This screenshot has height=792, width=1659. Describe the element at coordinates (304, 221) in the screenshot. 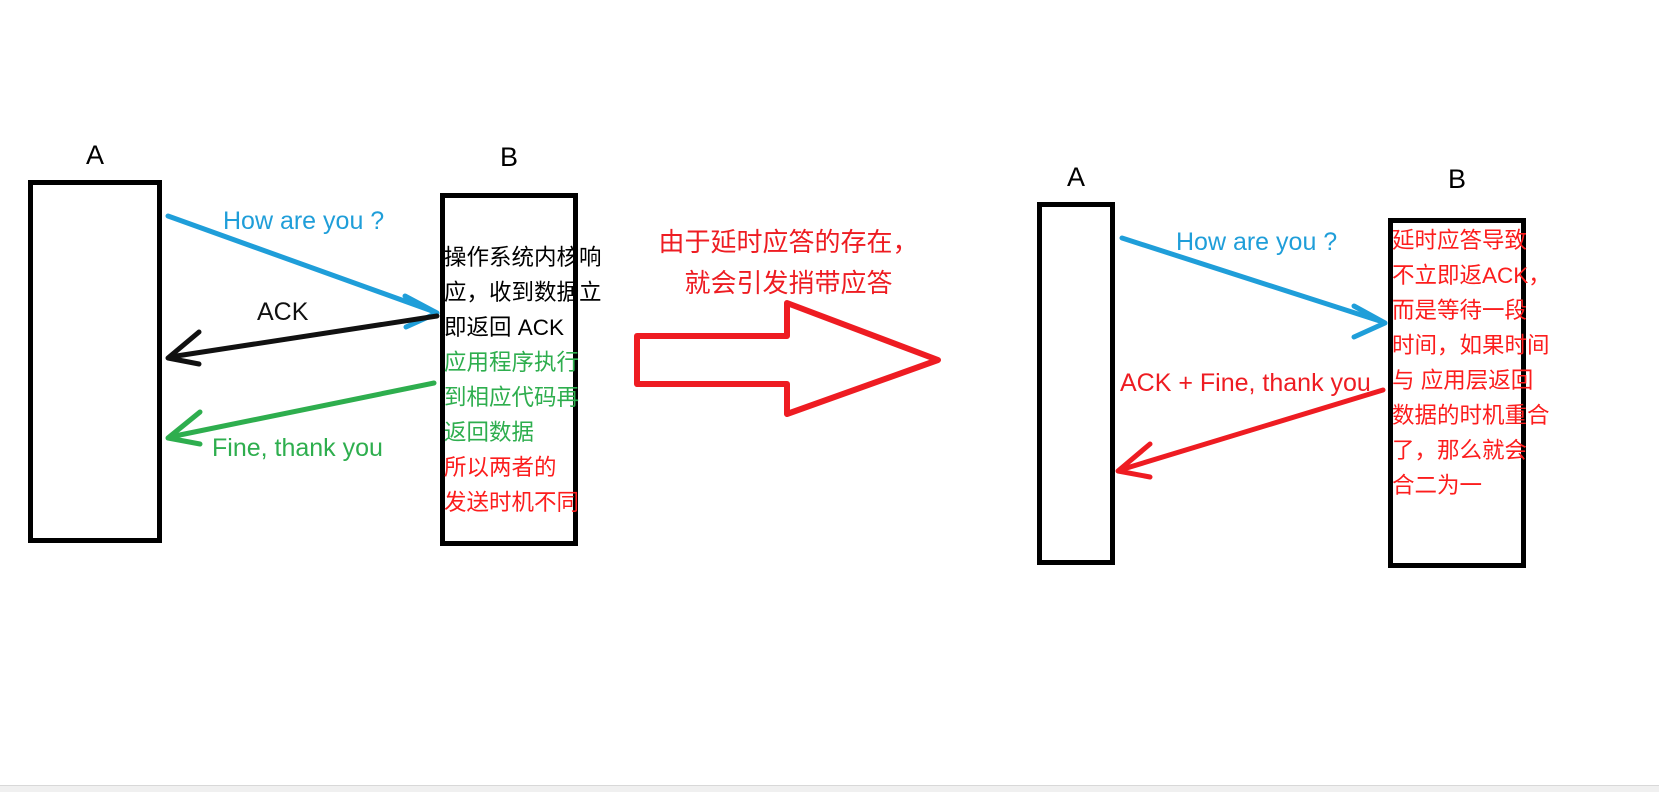

I see `left-arrow-label-how-are-you: How are you ?` at that location.